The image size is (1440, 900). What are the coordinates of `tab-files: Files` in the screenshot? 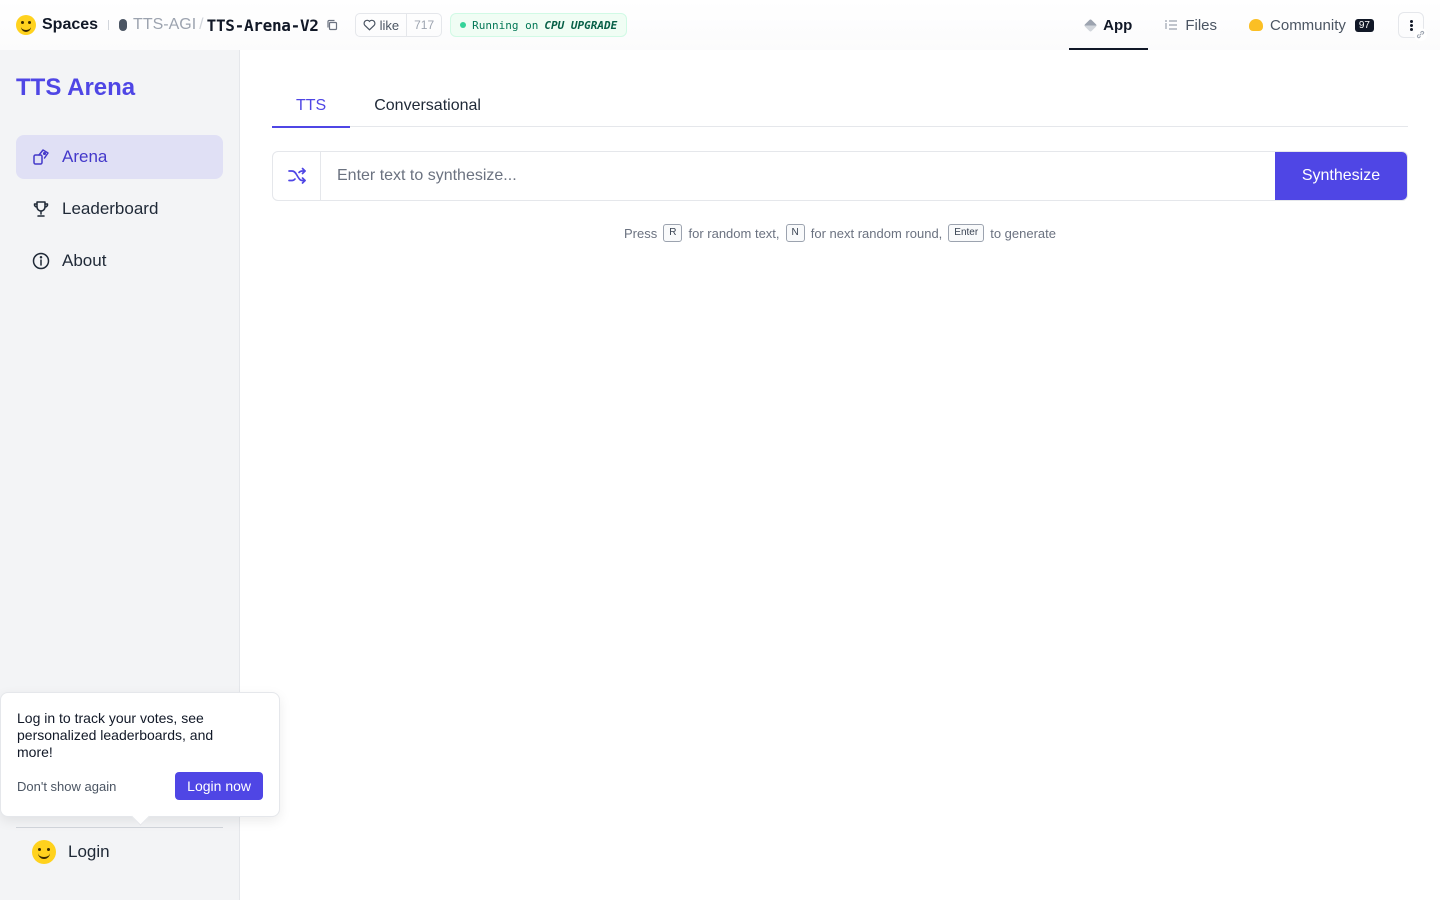 It's located at (1190, 25).